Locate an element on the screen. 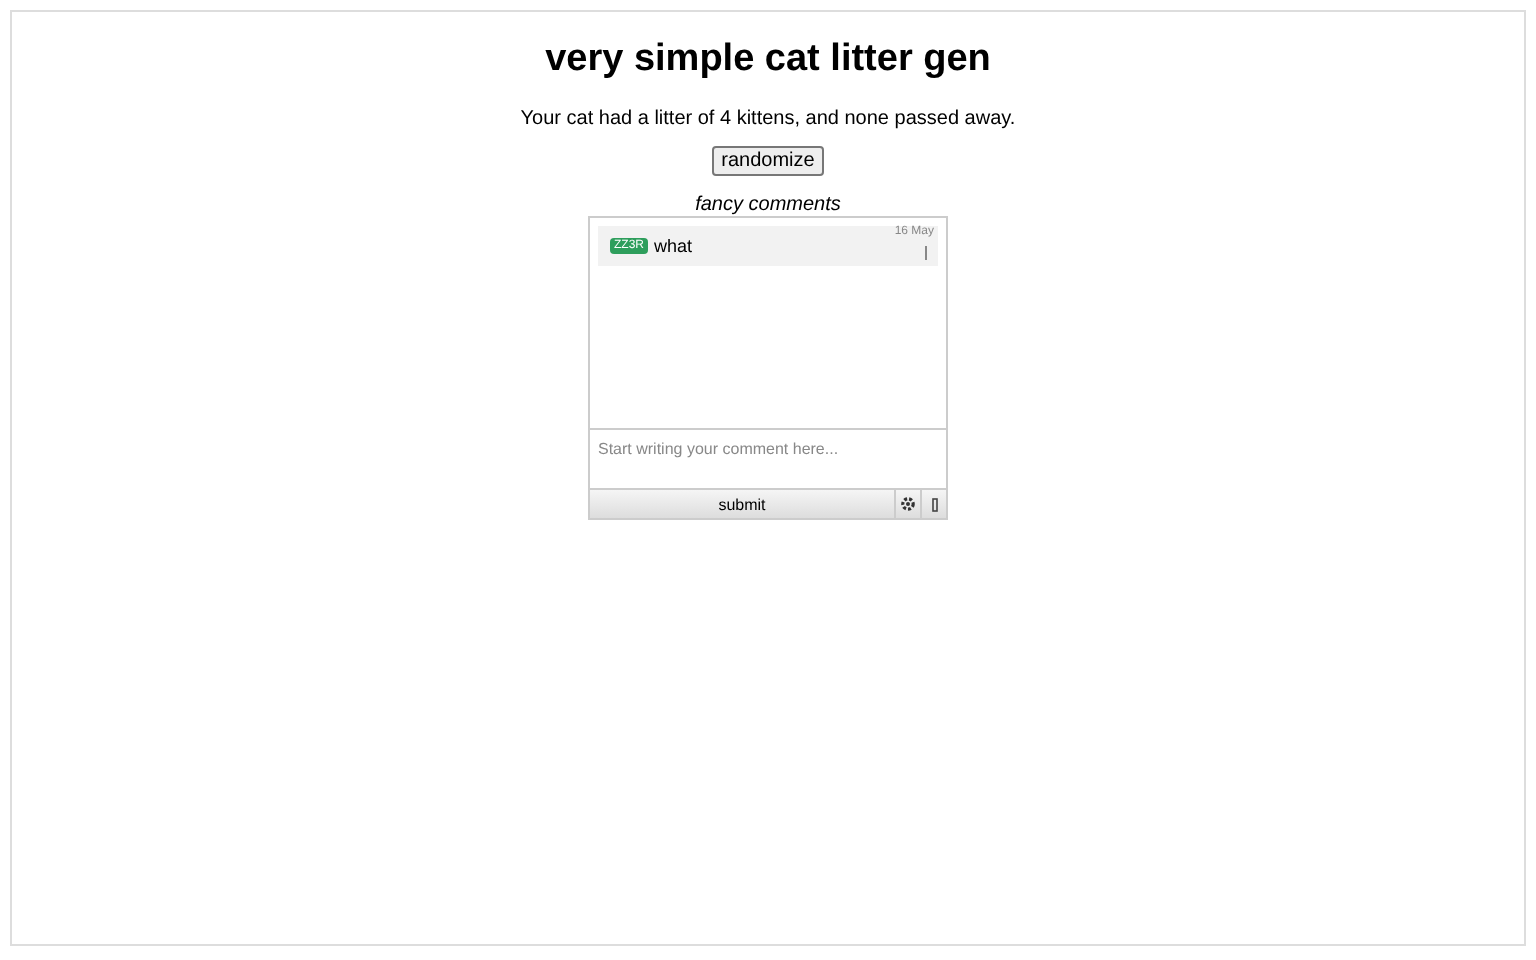 The image size is (1536, 960). randomize-button: randomize is located at coordinates (768, 161).